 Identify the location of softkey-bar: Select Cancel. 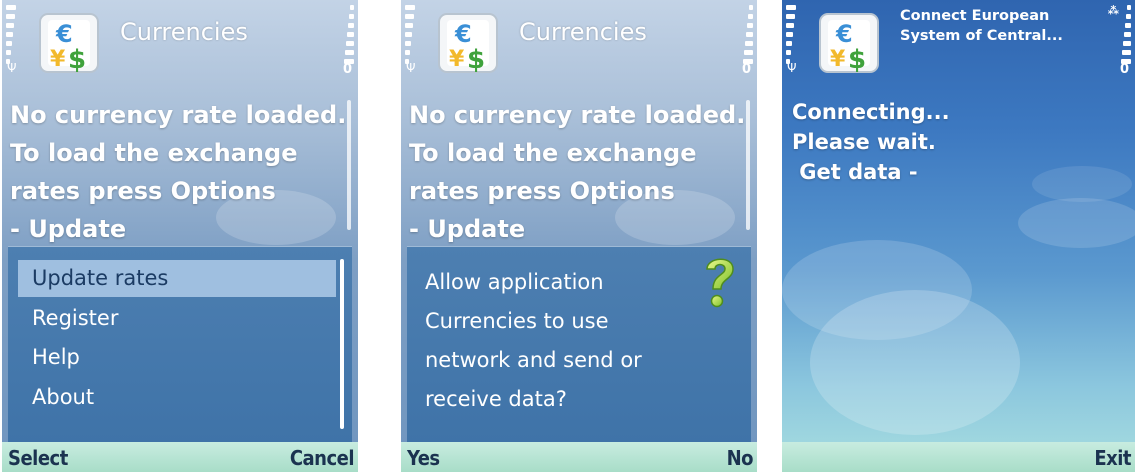
(180, 457).